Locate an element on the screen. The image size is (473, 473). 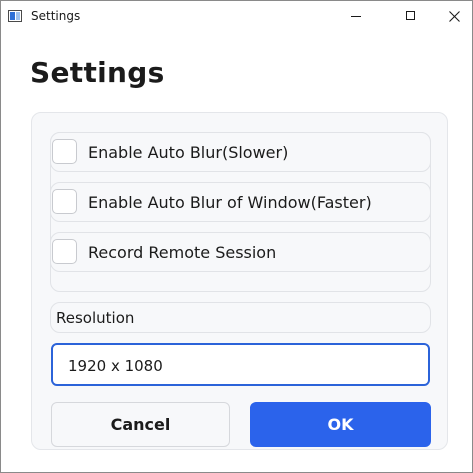
maximize-button is located at coordinates (410, 16).